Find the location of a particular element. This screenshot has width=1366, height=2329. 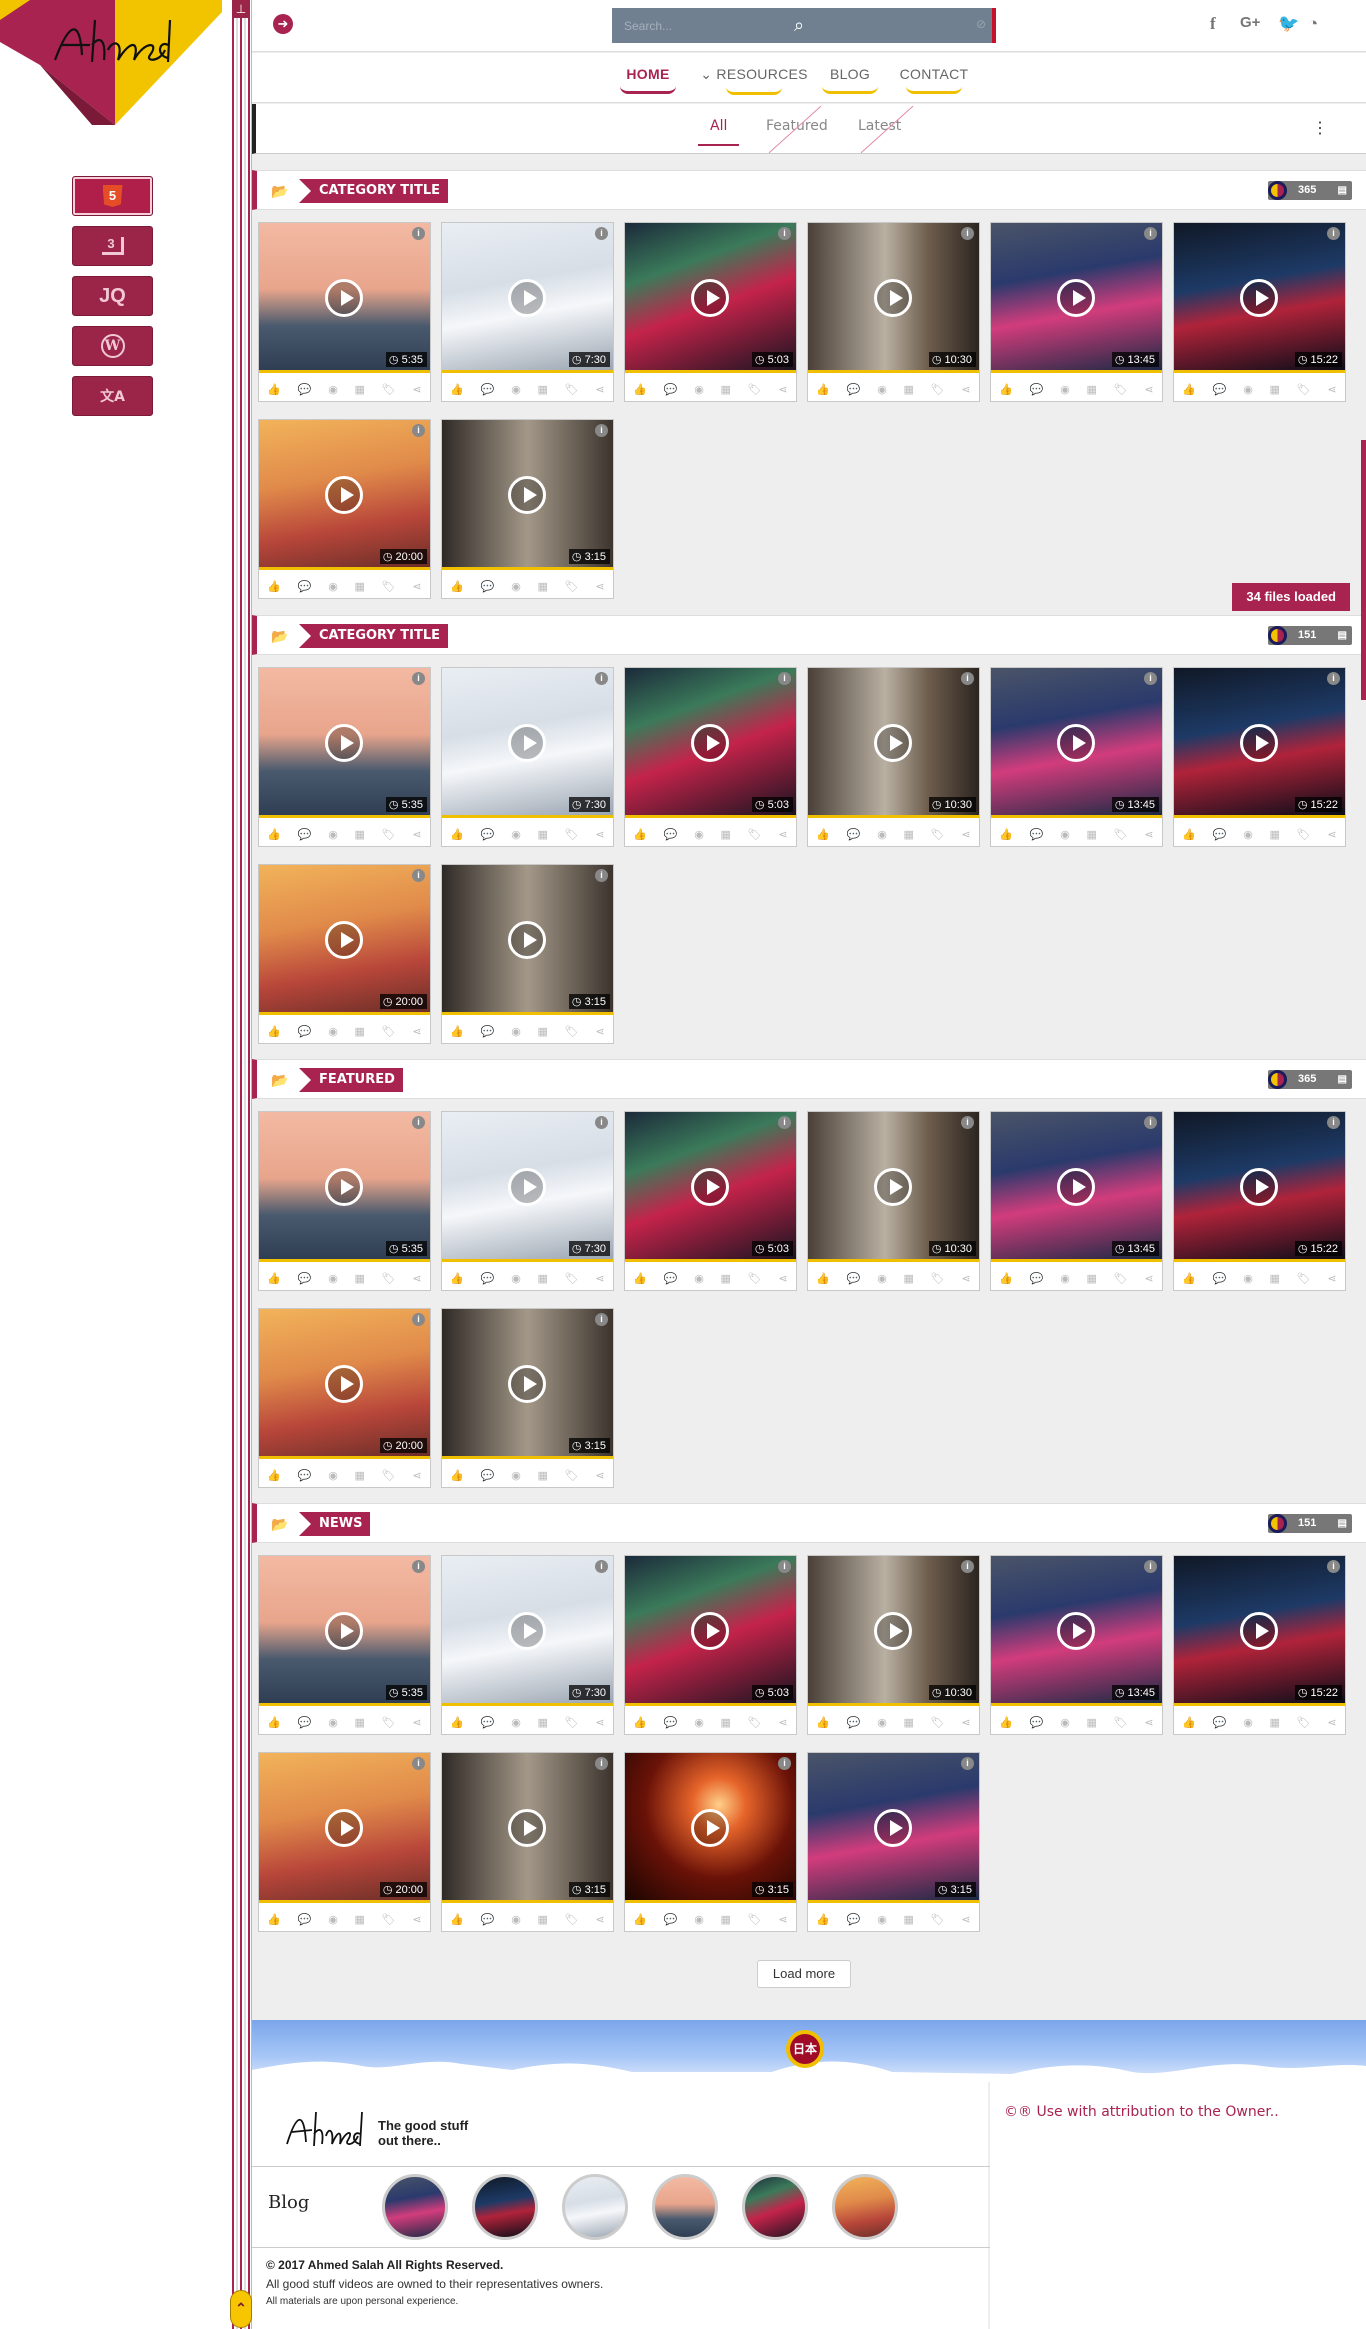

section-title: NEWS is located at coordinates (335, 1524).